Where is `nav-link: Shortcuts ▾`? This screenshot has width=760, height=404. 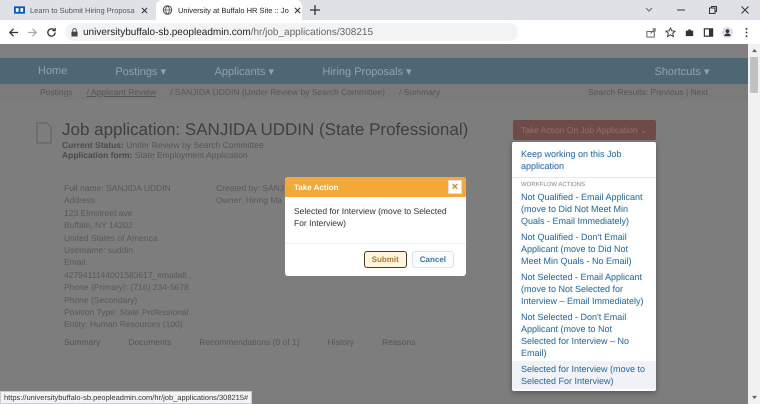 nav-link: Shortcuts ▾ is located at coordinates (682, 71).